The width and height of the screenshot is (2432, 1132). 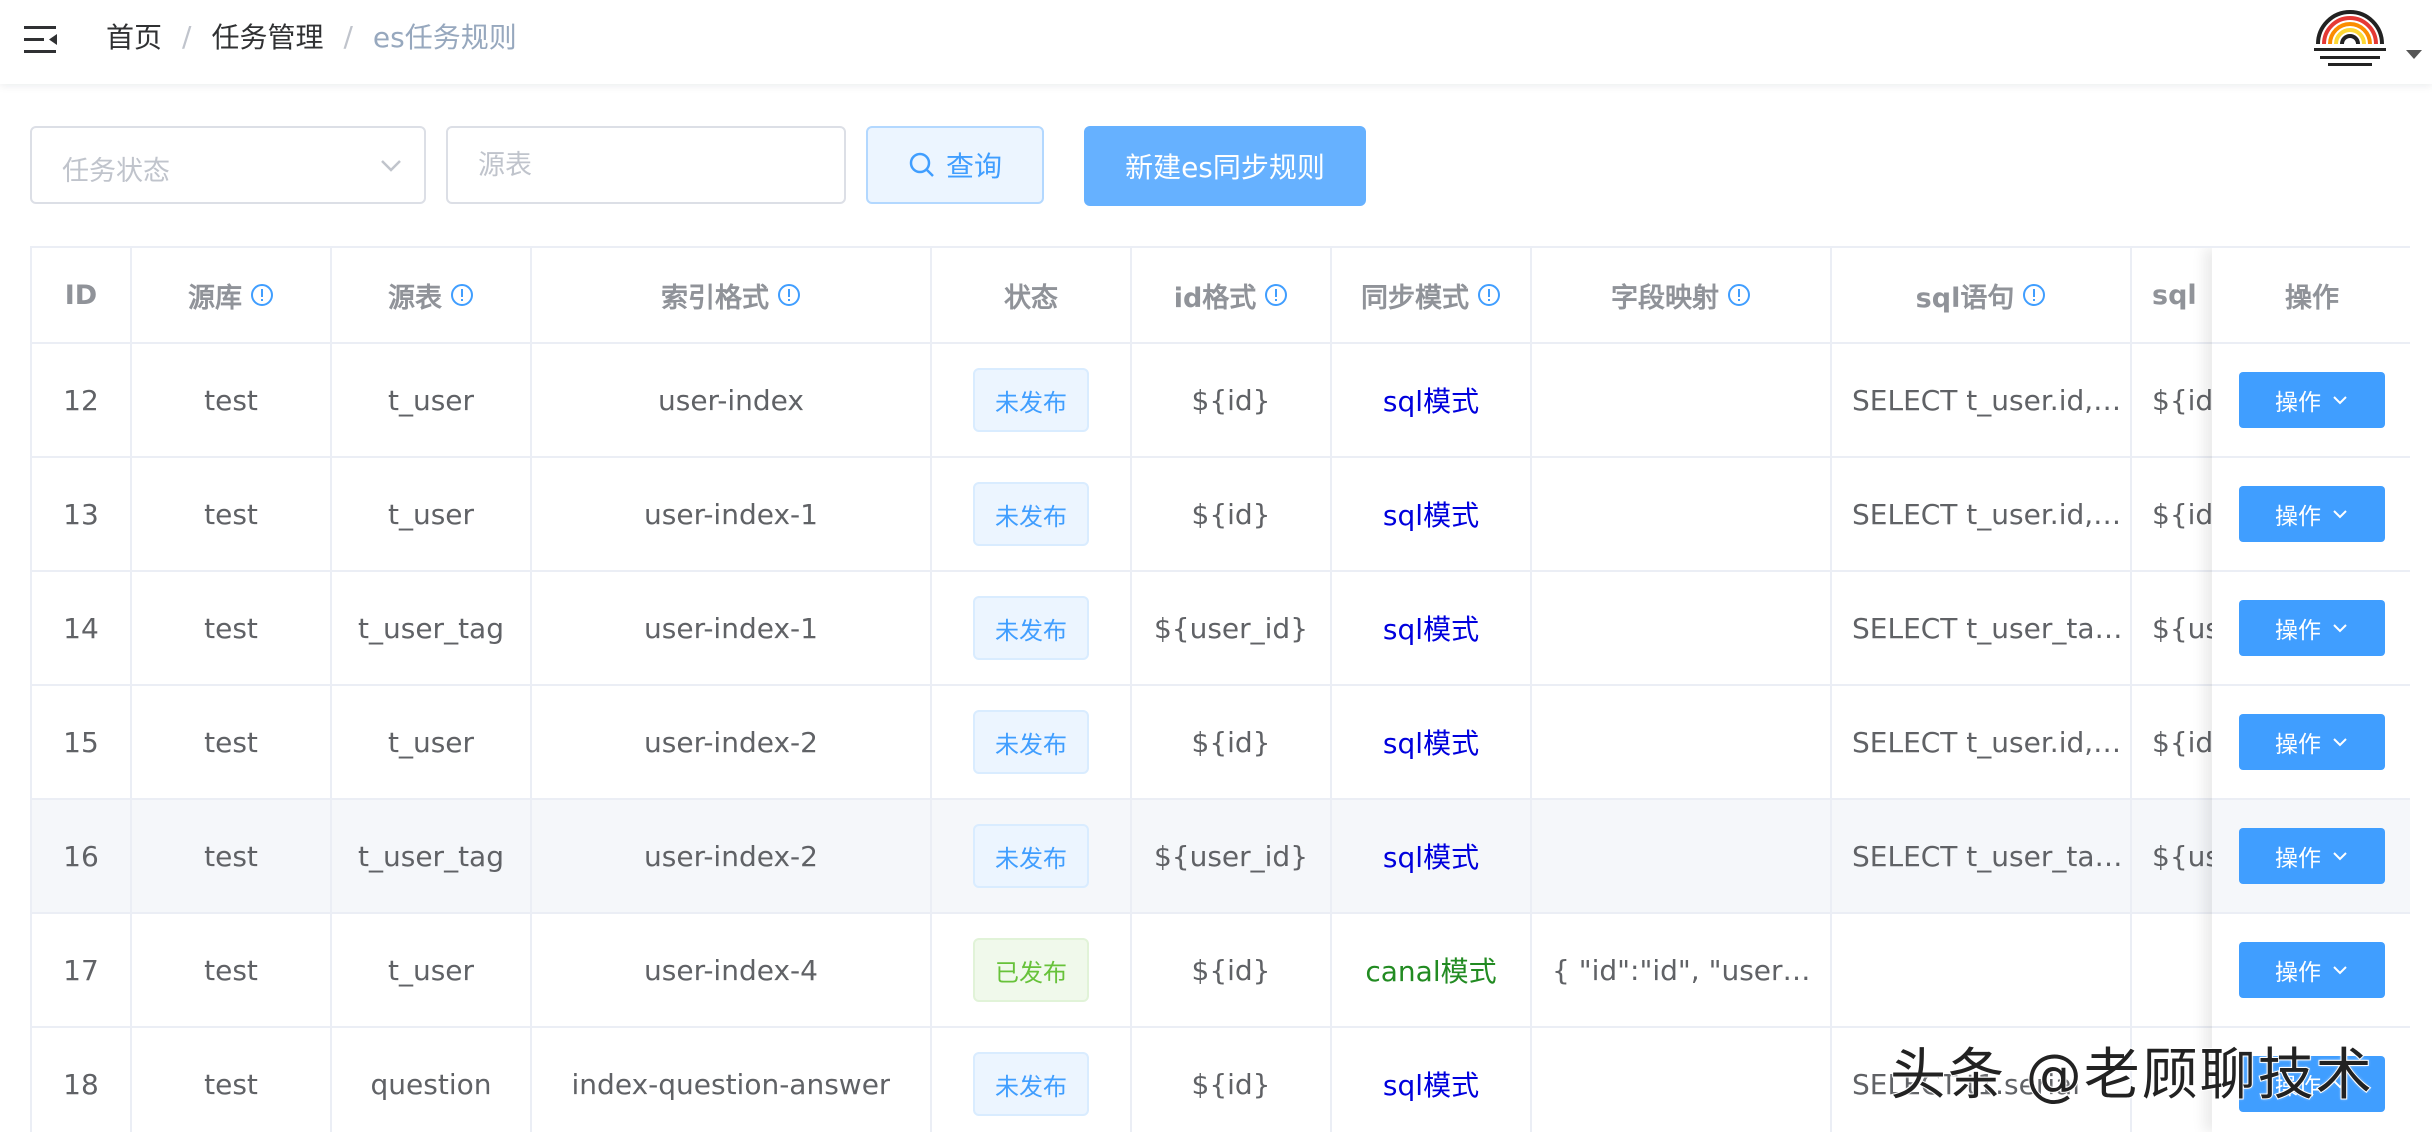 I want to click on header-field-mapping-label: 字段映射, so click(x=1665, y=298).